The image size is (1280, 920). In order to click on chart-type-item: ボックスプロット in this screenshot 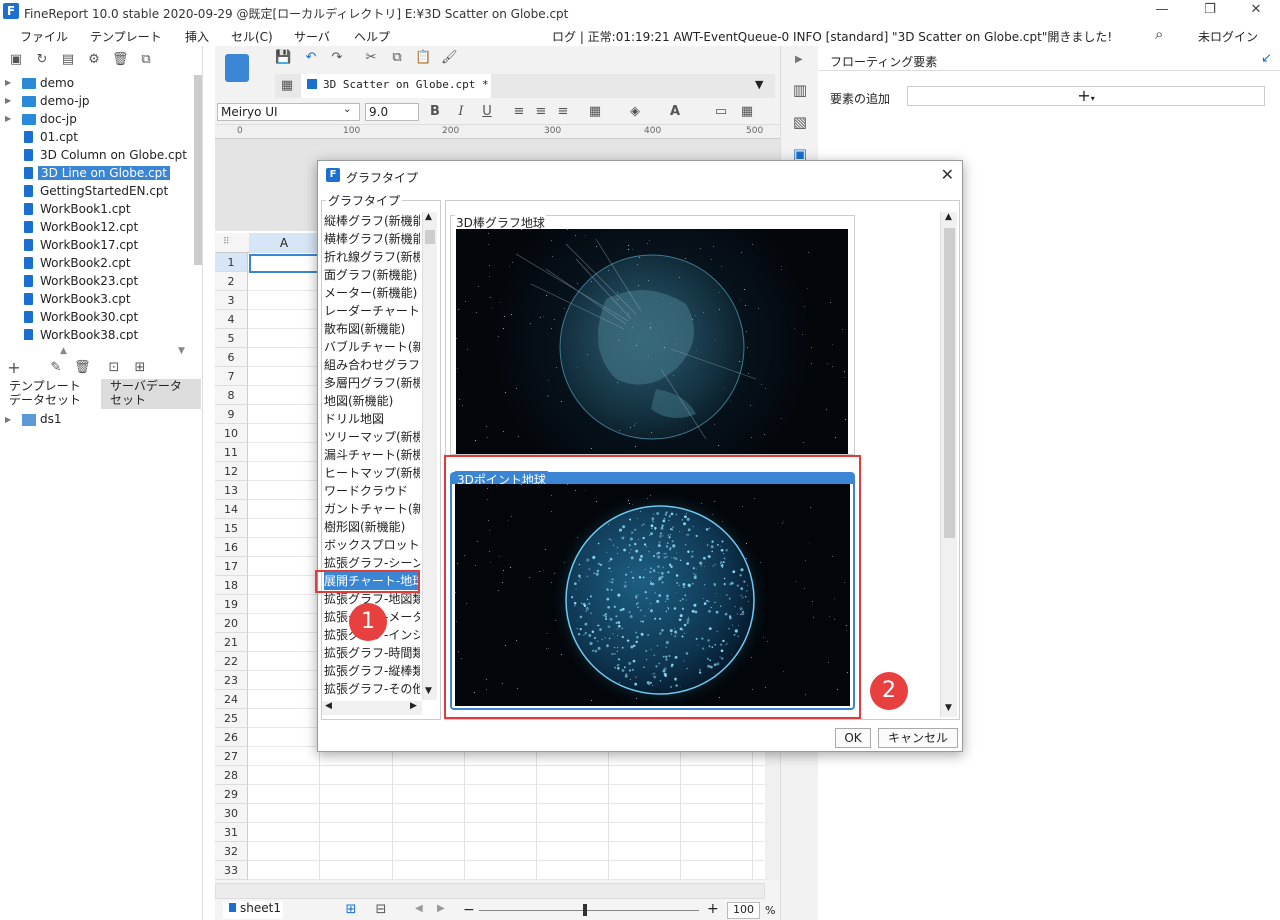, I will do `click(372, 545)`.